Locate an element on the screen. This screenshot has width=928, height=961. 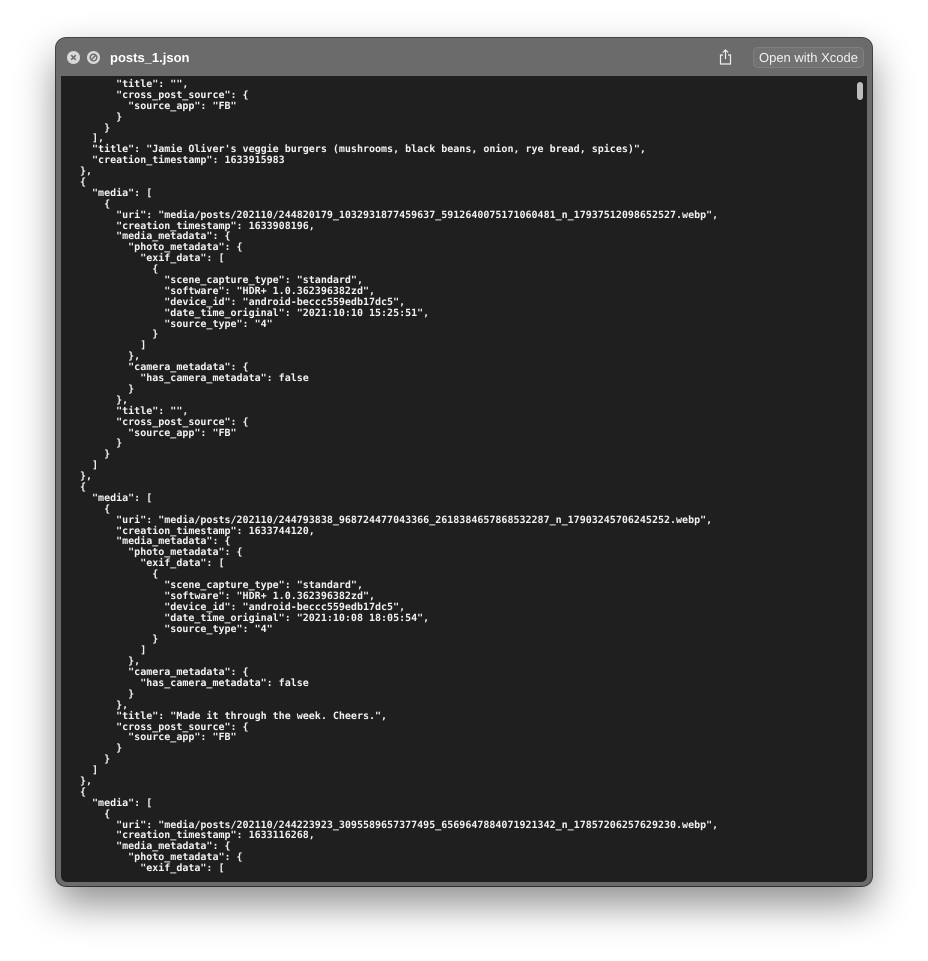
code-line: "creation_timestamp": 1633908196, is located at coordinates (215, 227).